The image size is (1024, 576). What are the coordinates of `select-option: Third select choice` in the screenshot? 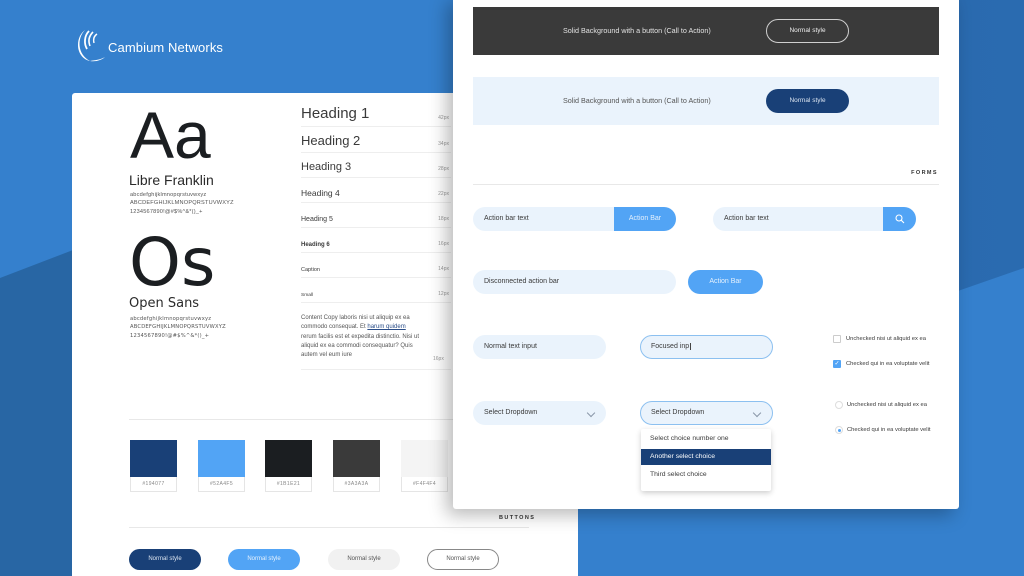 It's located at (706, 475).